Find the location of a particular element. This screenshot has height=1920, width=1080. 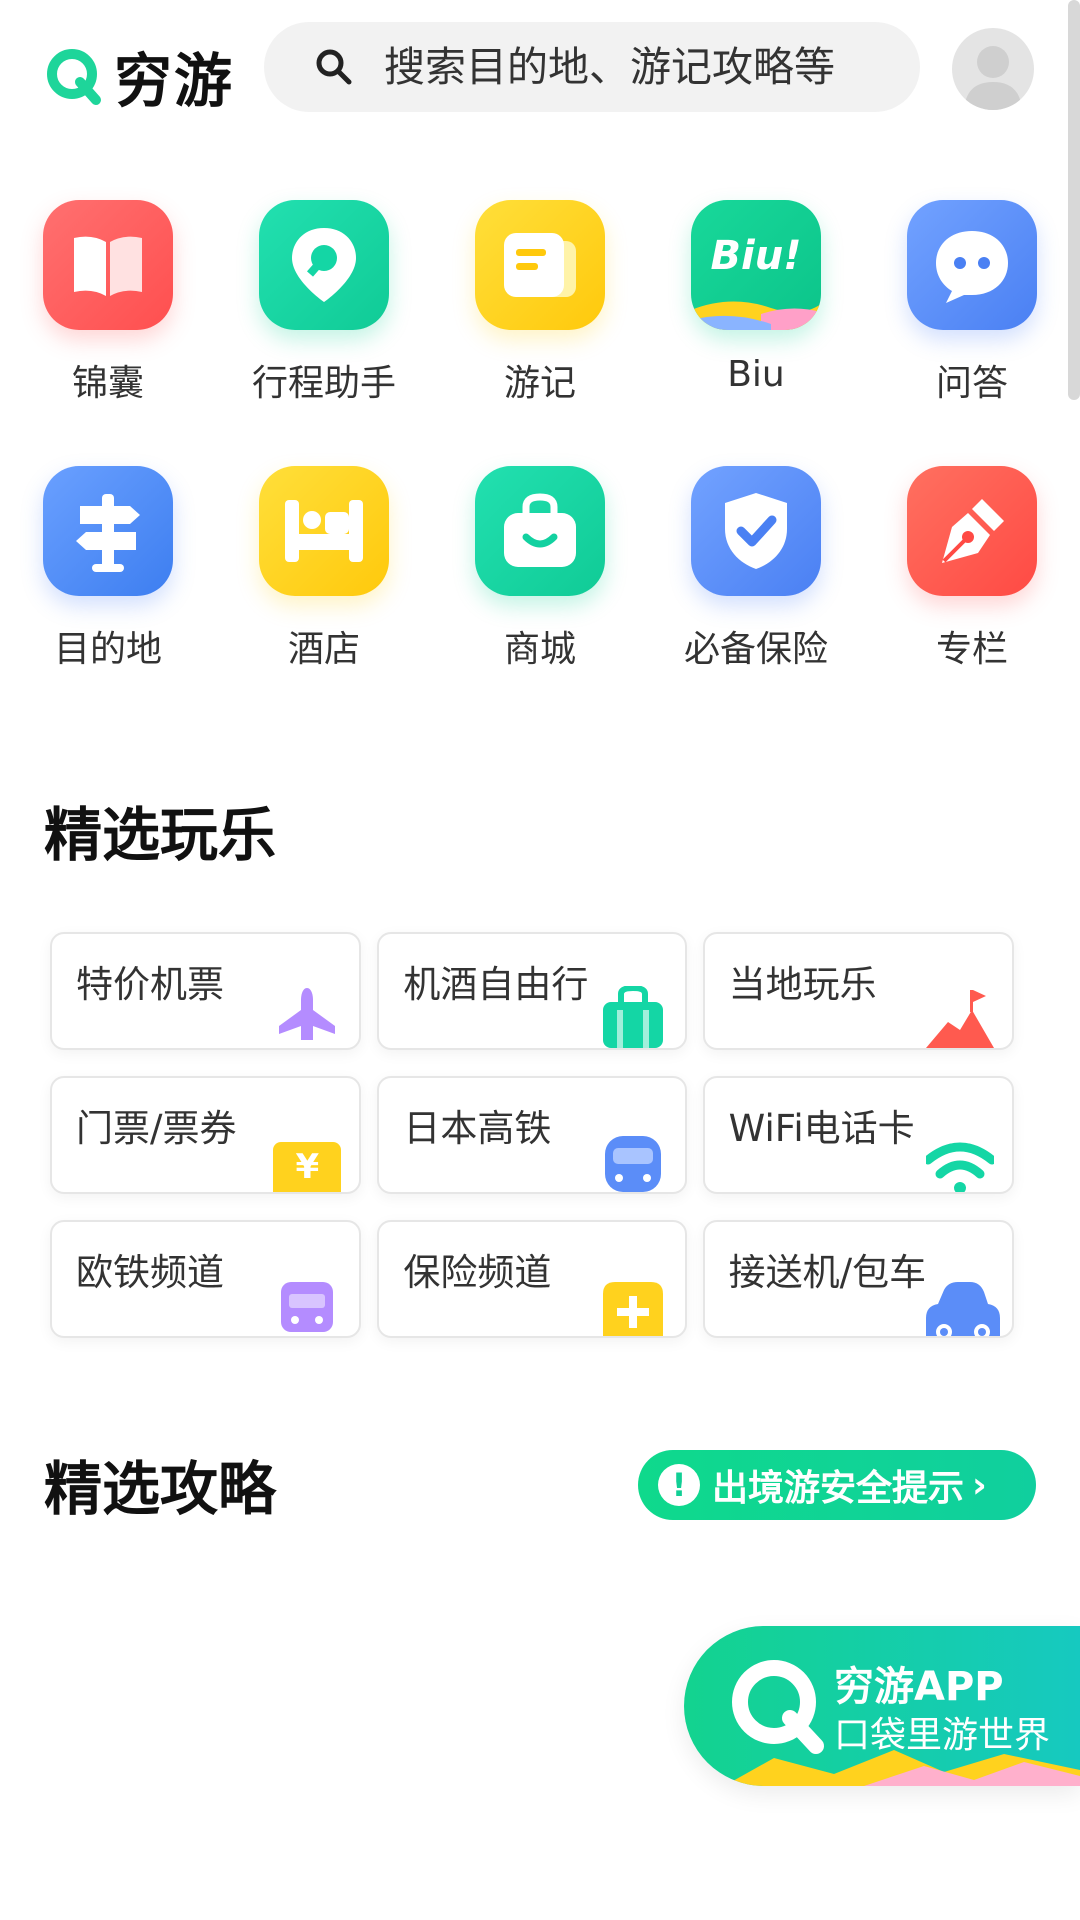

card-flight-hotel: 机酒自由行 is located at coordinates (532, 991).